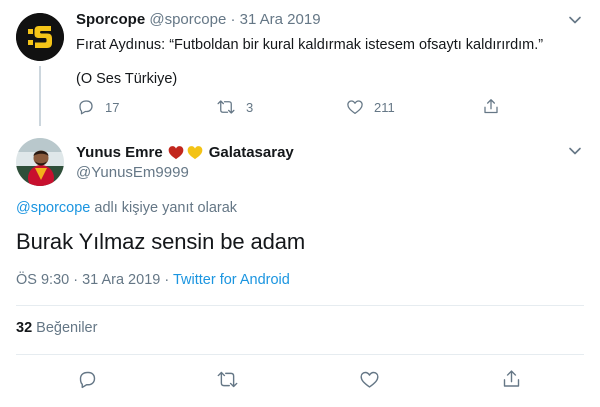  I want to click on tweet1-share-button, so click(491, 106).